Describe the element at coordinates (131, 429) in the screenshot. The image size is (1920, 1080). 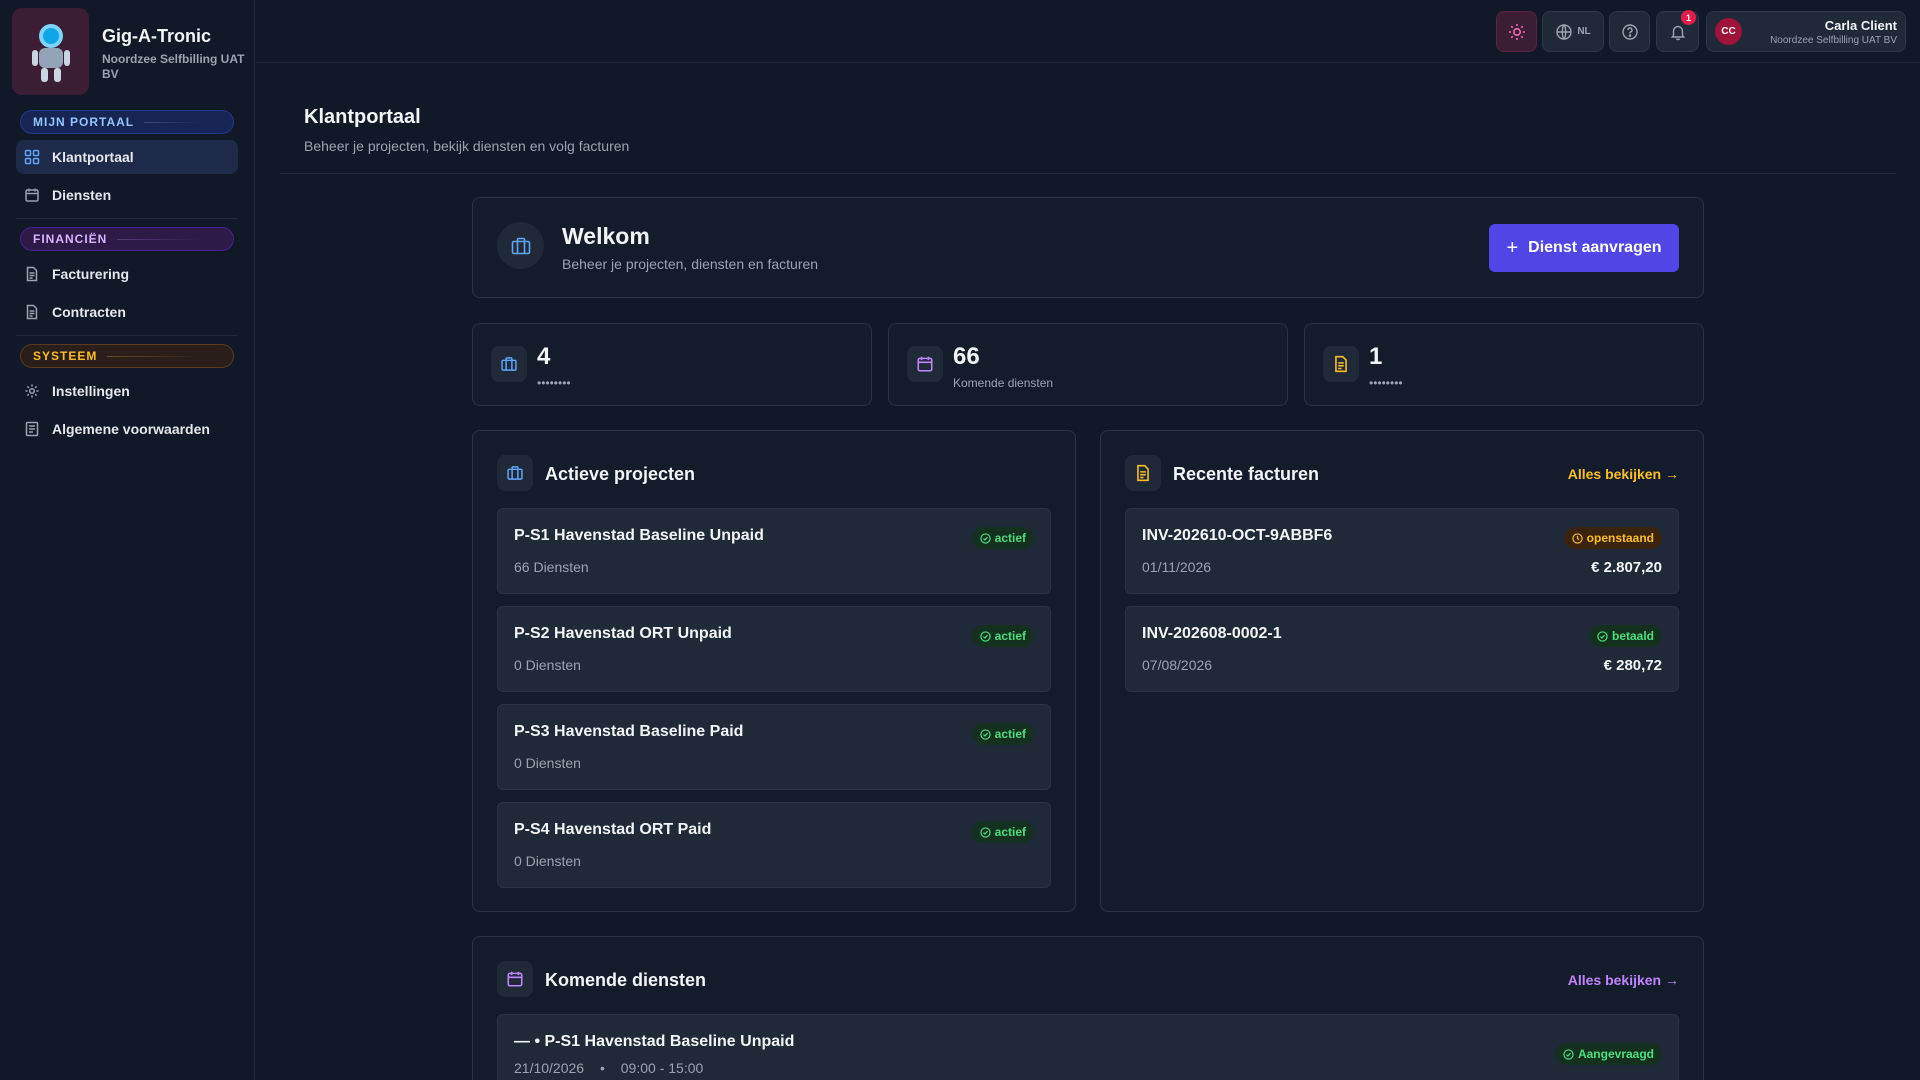
I see `sidebar-item-label: Algemene voorwaarden` at that location.